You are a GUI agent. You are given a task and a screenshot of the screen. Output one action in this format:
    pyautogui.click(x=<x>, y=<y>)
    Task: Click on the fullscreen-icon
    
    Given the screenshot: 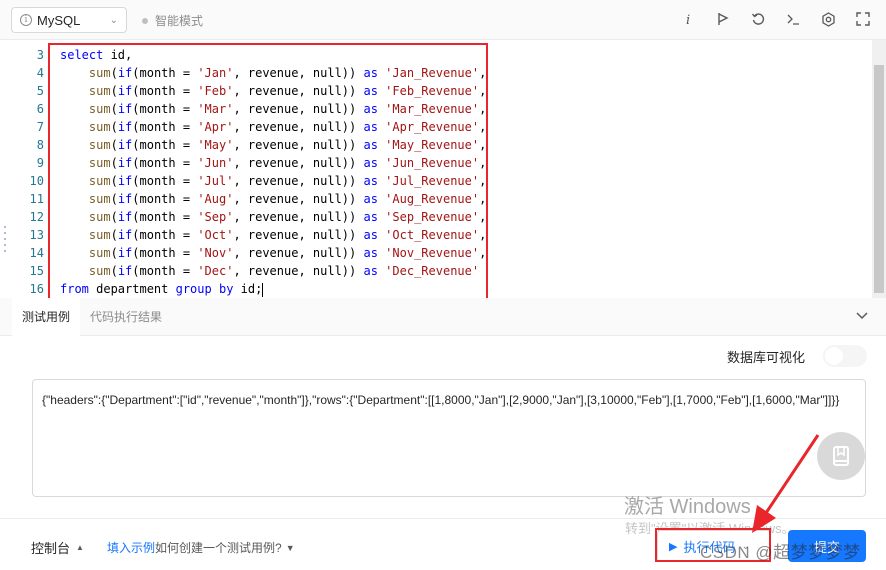 What is the action you would take?
    pyautogui.click(x=863, y=19)
    